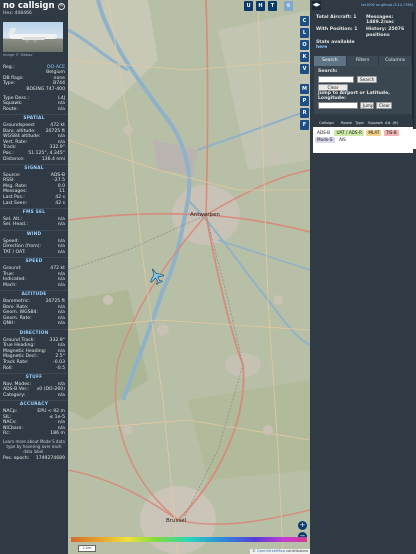 The height and width of the screenshot is (554, 416). I want to click on map-button-p: P, so click(304, 101).